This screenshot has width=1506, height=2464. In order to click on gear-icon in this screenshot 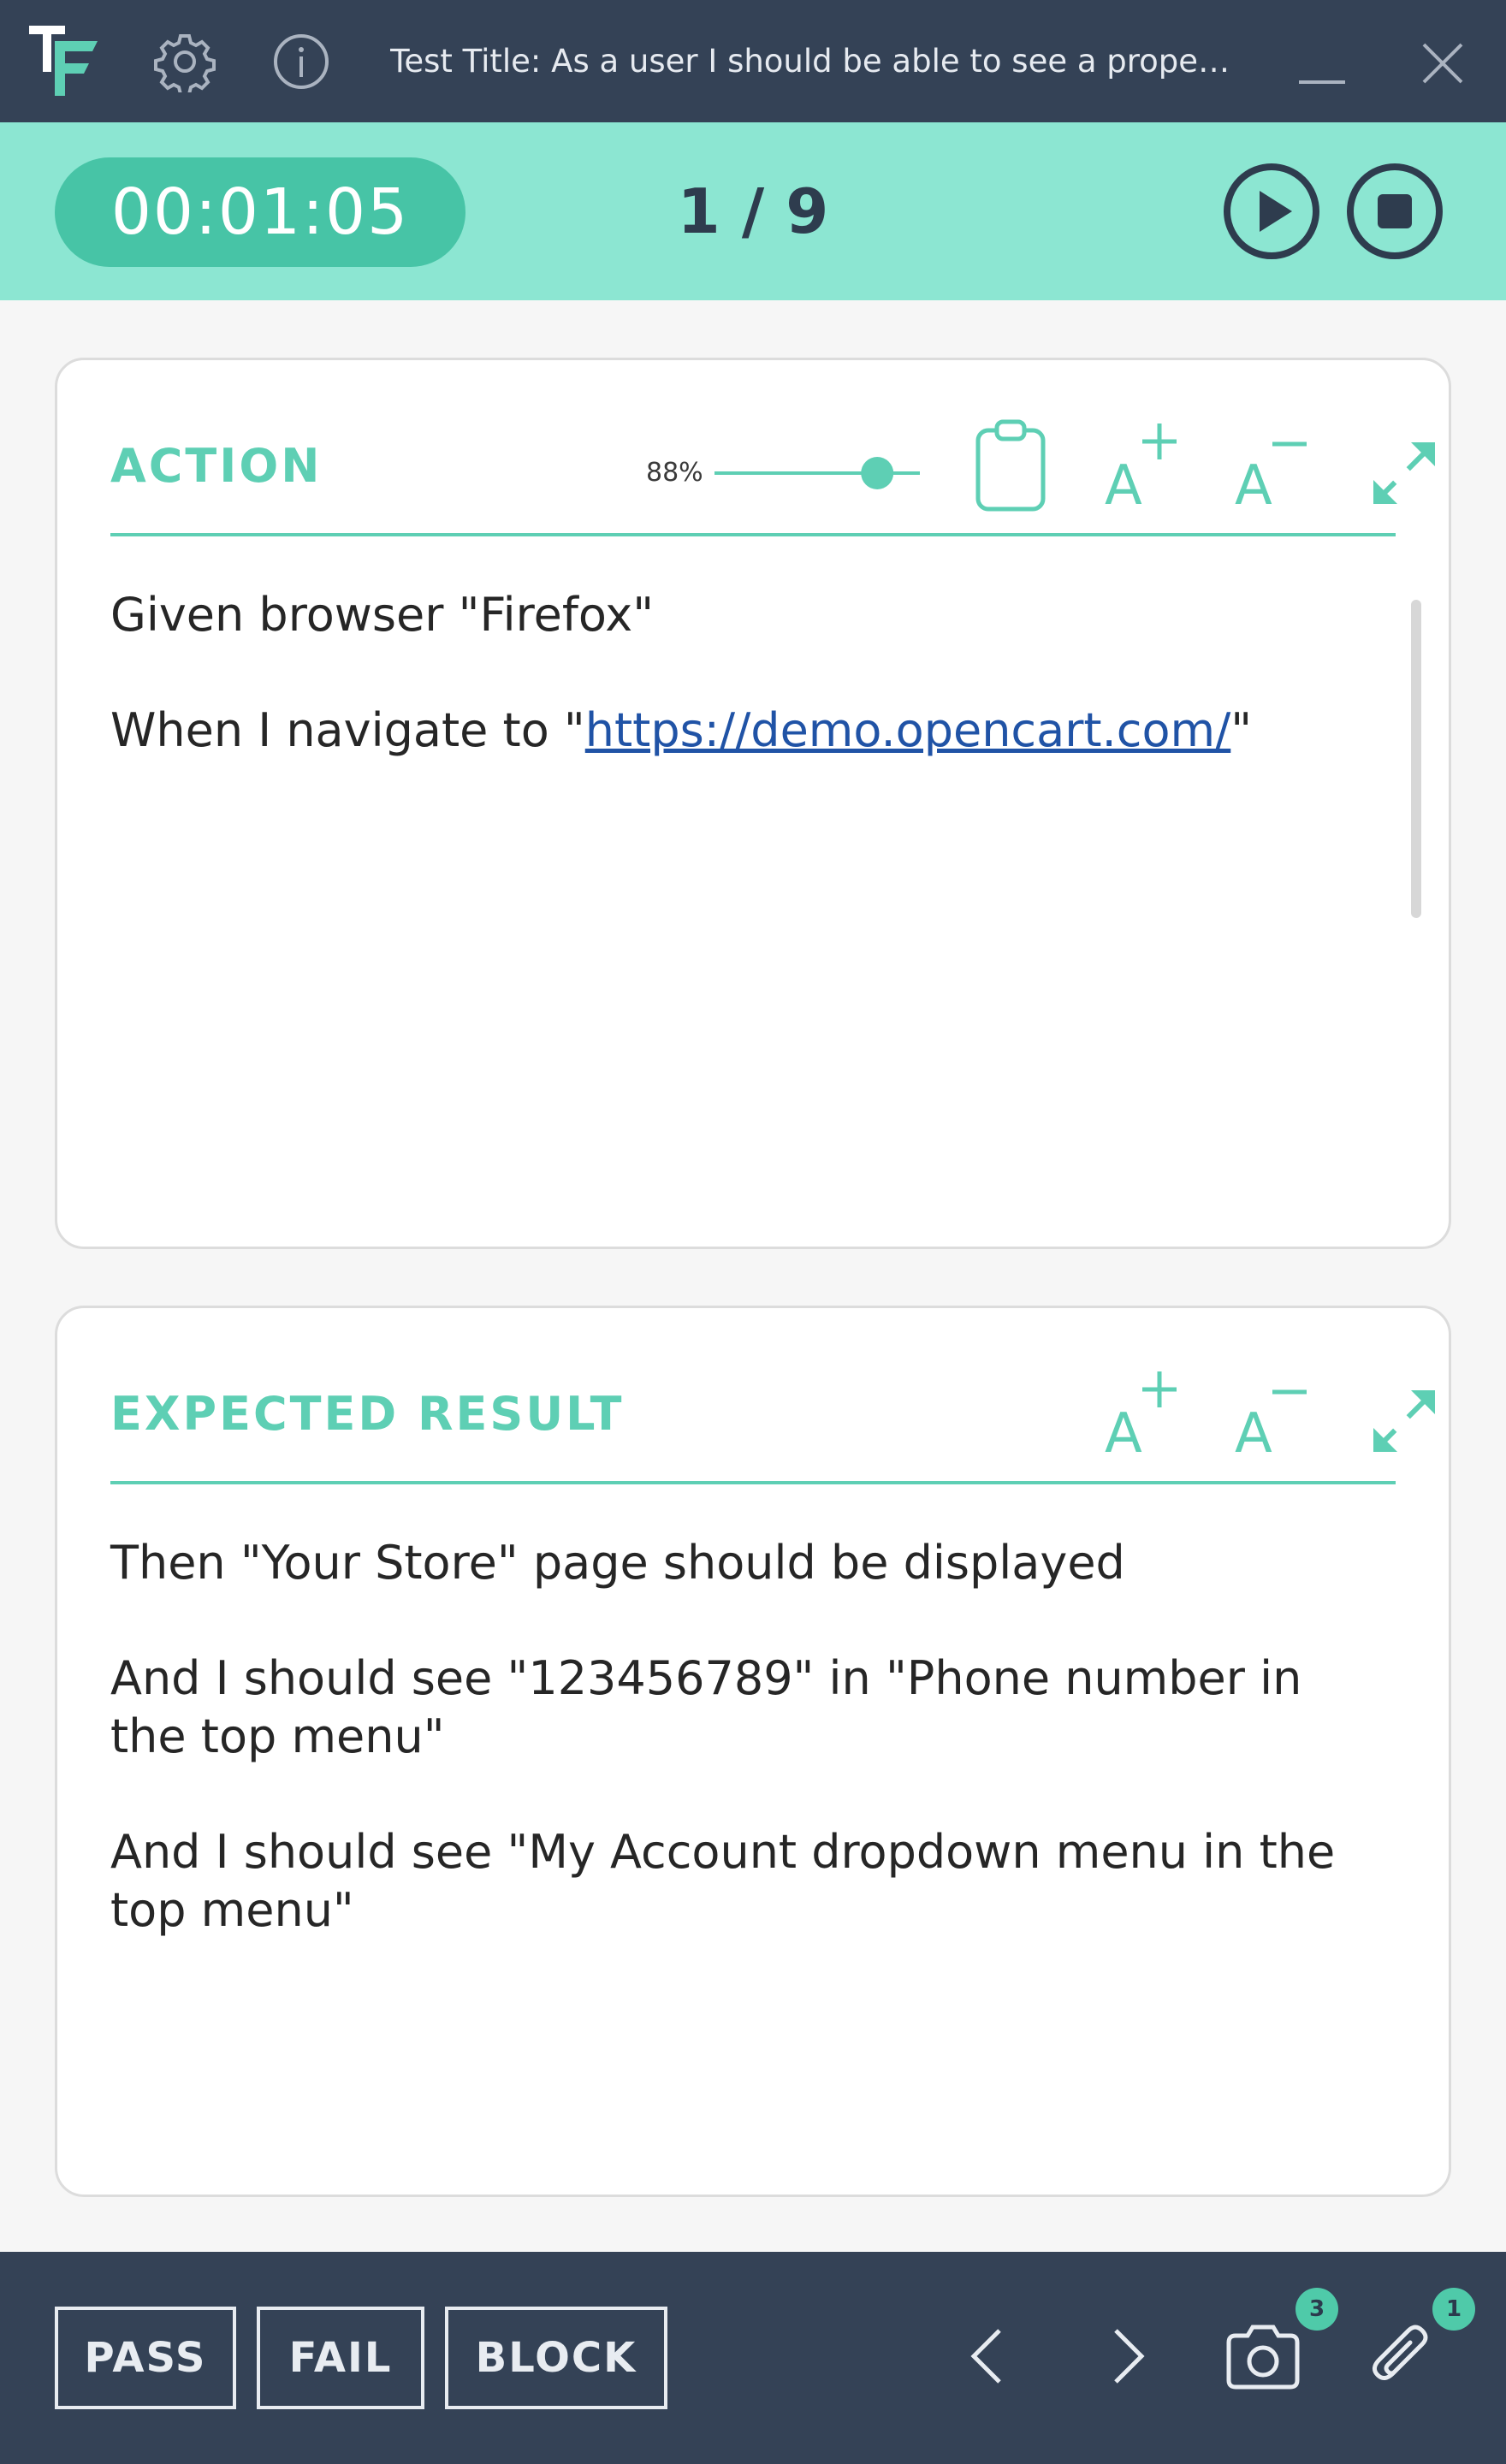, I will do `click(185, 61)`.